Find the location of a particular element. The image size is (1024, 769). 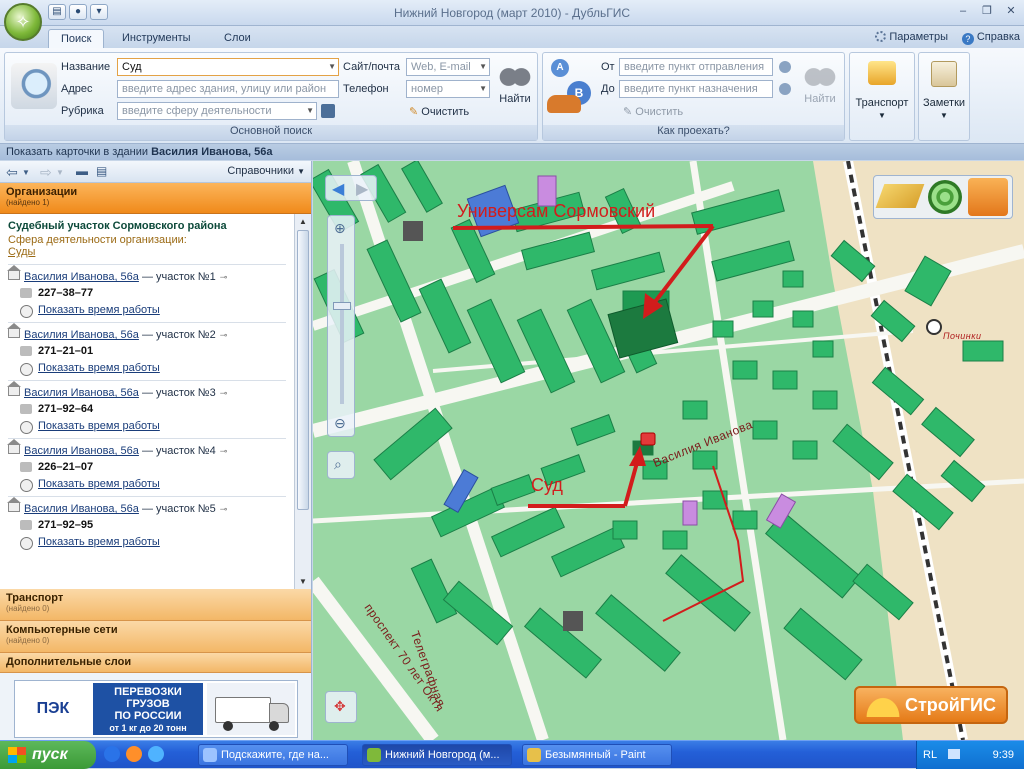

firefox-icon is located at coordinates (134, 754).